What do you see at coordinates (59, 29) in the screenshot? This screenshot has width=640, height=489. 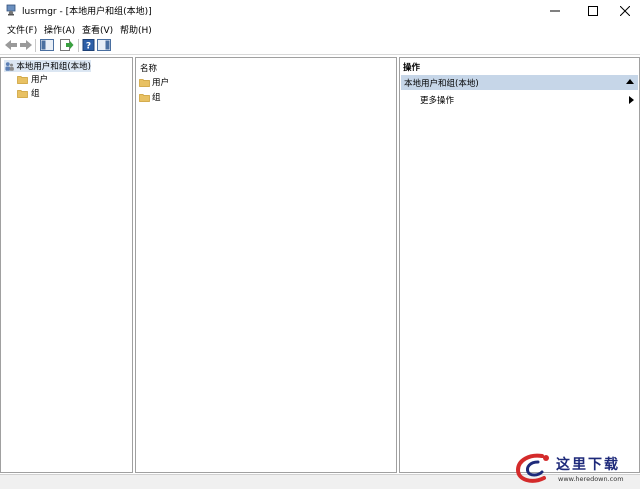 I see `menu-action: 操作(A)` at bounding box center [59, 29].